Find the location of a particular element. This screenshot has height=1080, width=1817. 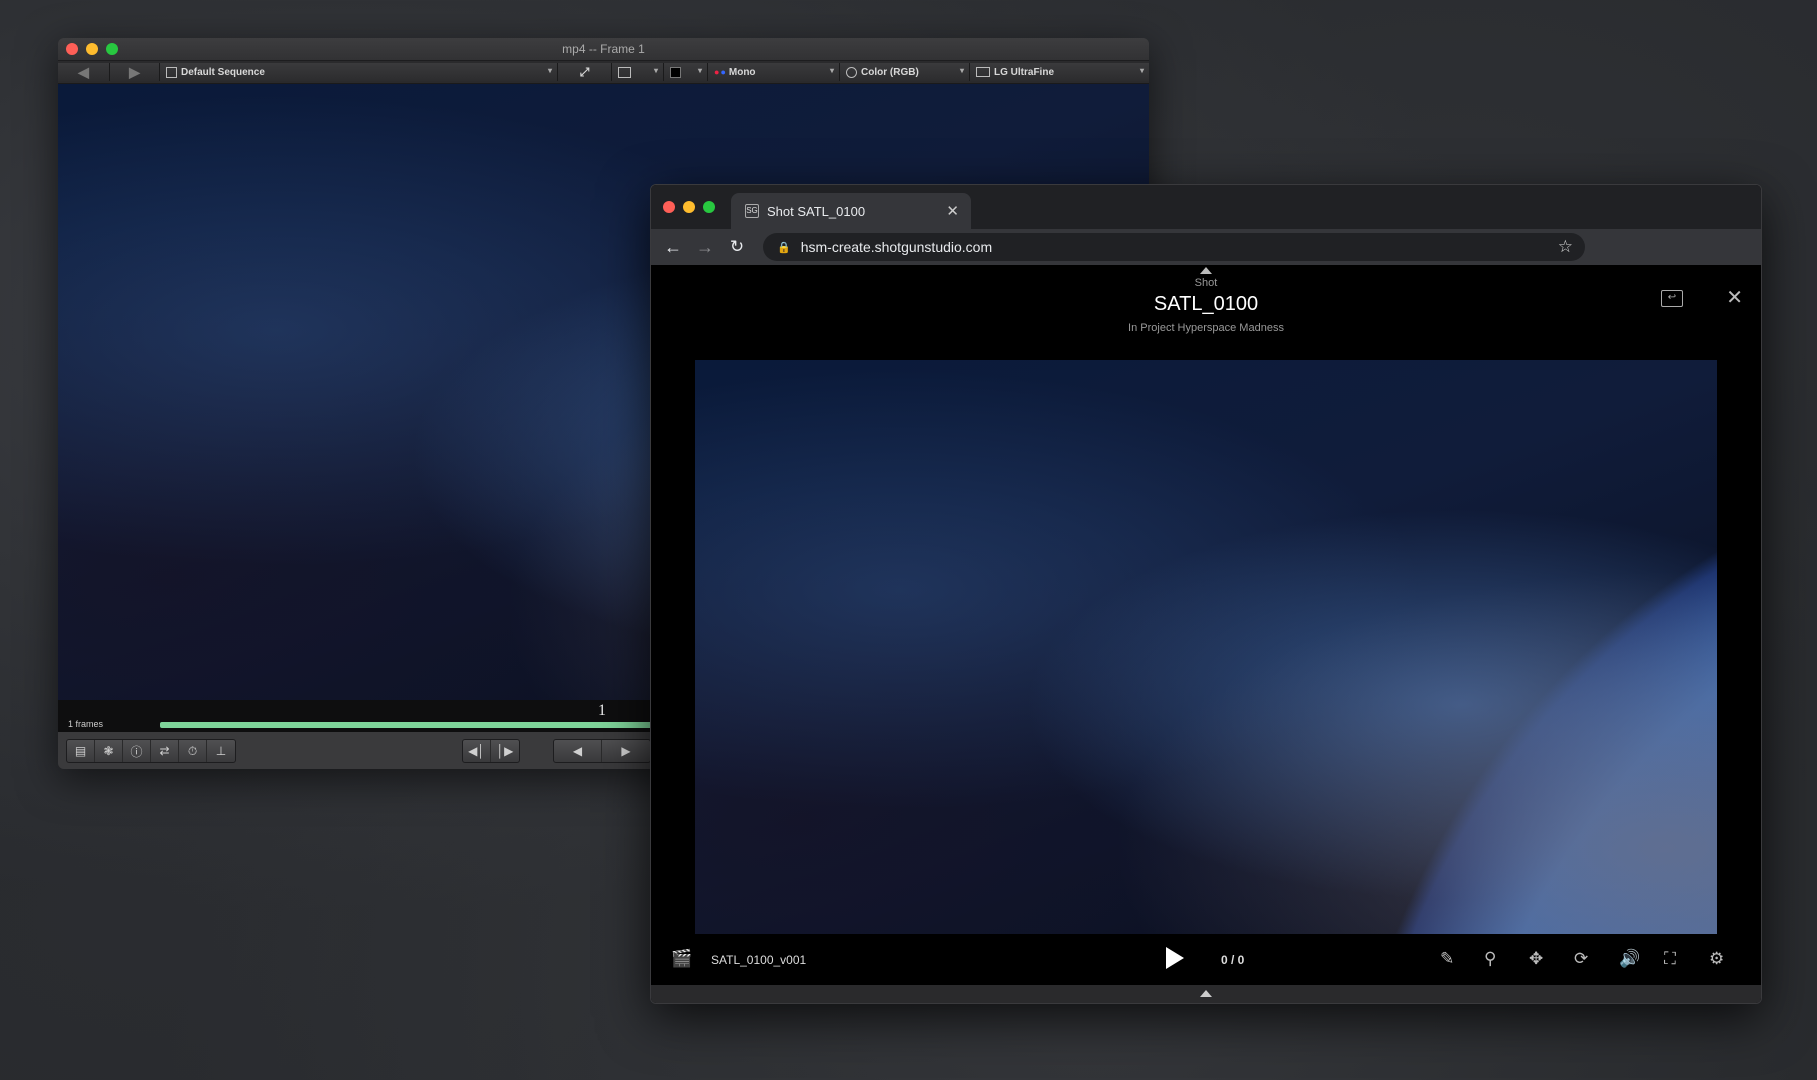

back-arrow-icon: ◀ is located at coordinates (84, 72).